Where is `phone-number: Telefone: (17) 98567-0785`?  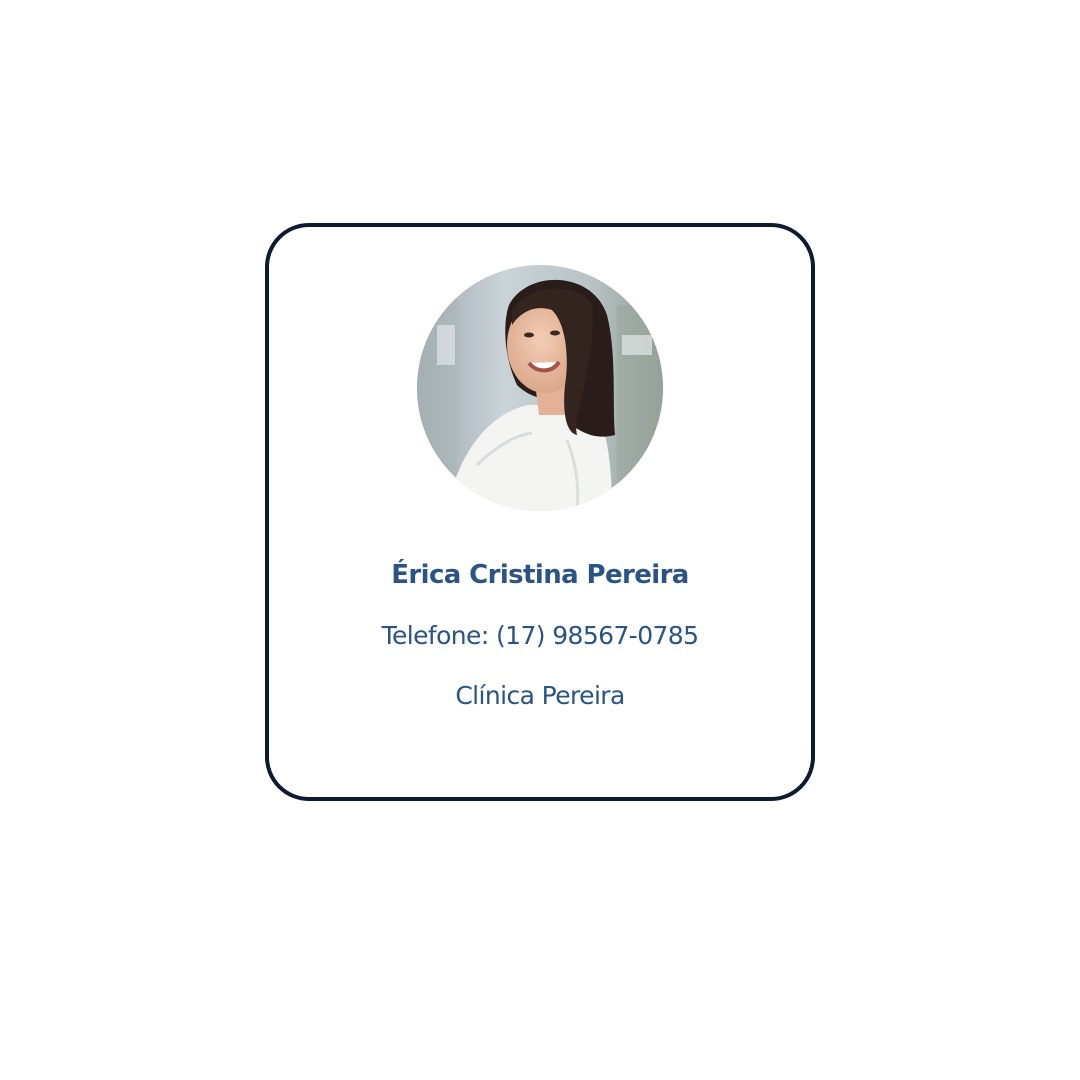 phone-number: Telefone: (17) 98567-0785 is located at coordinates (540, 635).